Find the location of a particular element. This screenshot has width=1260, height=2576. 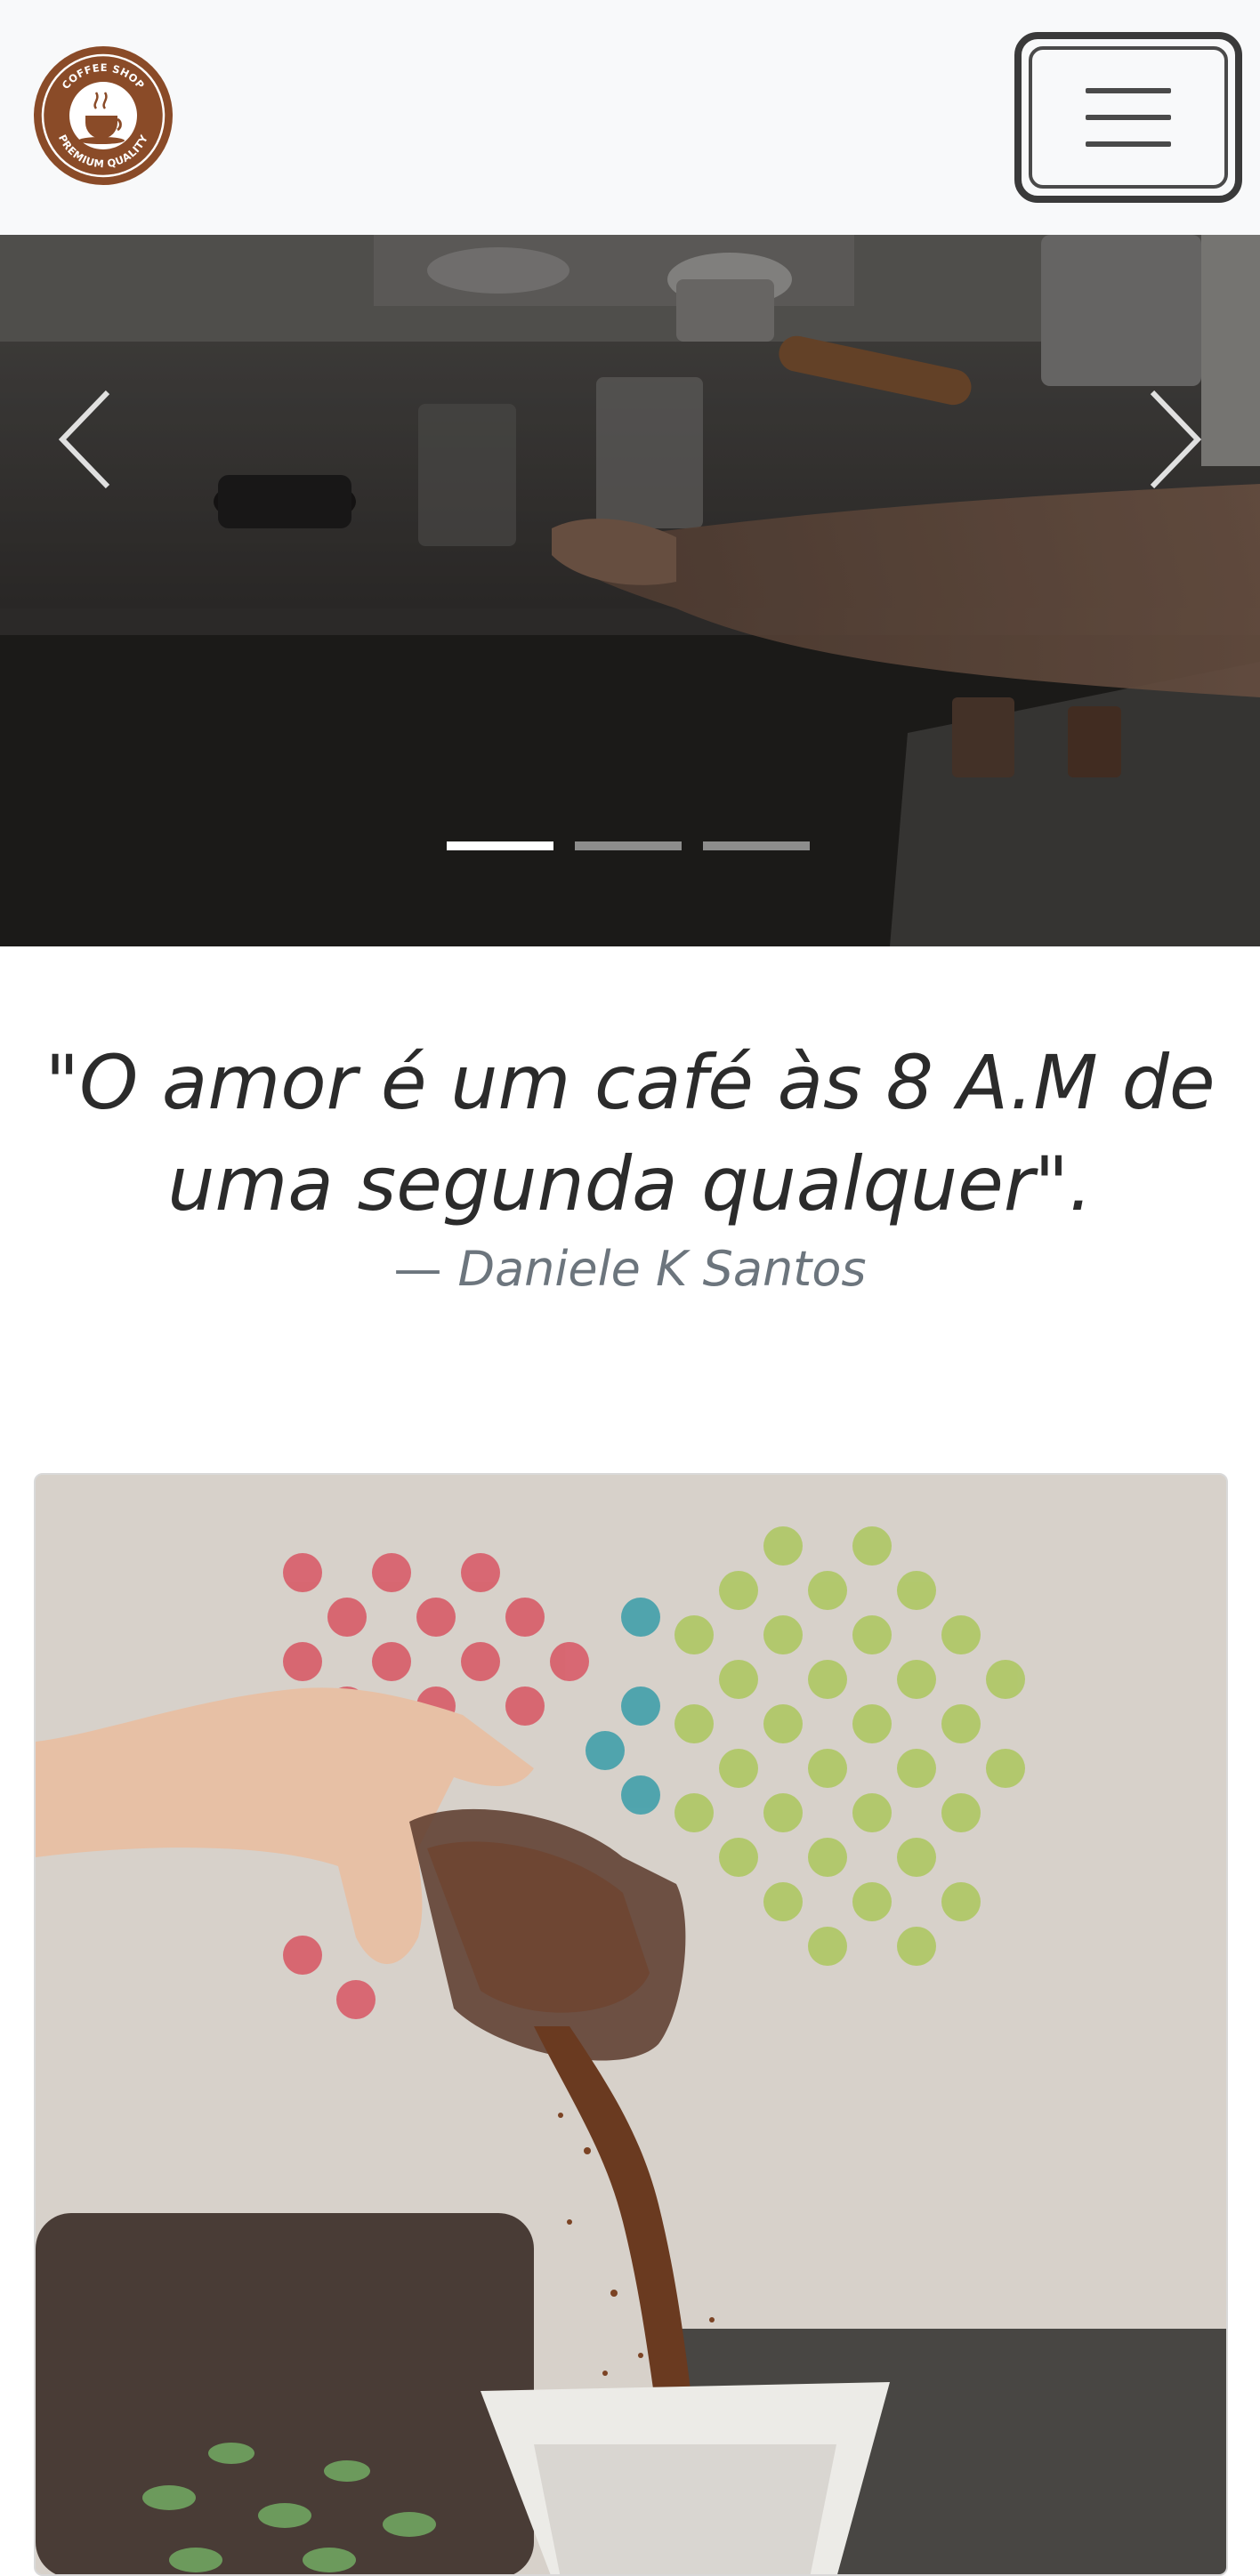

carousel-next-button is located at coordinates (1174, 439).